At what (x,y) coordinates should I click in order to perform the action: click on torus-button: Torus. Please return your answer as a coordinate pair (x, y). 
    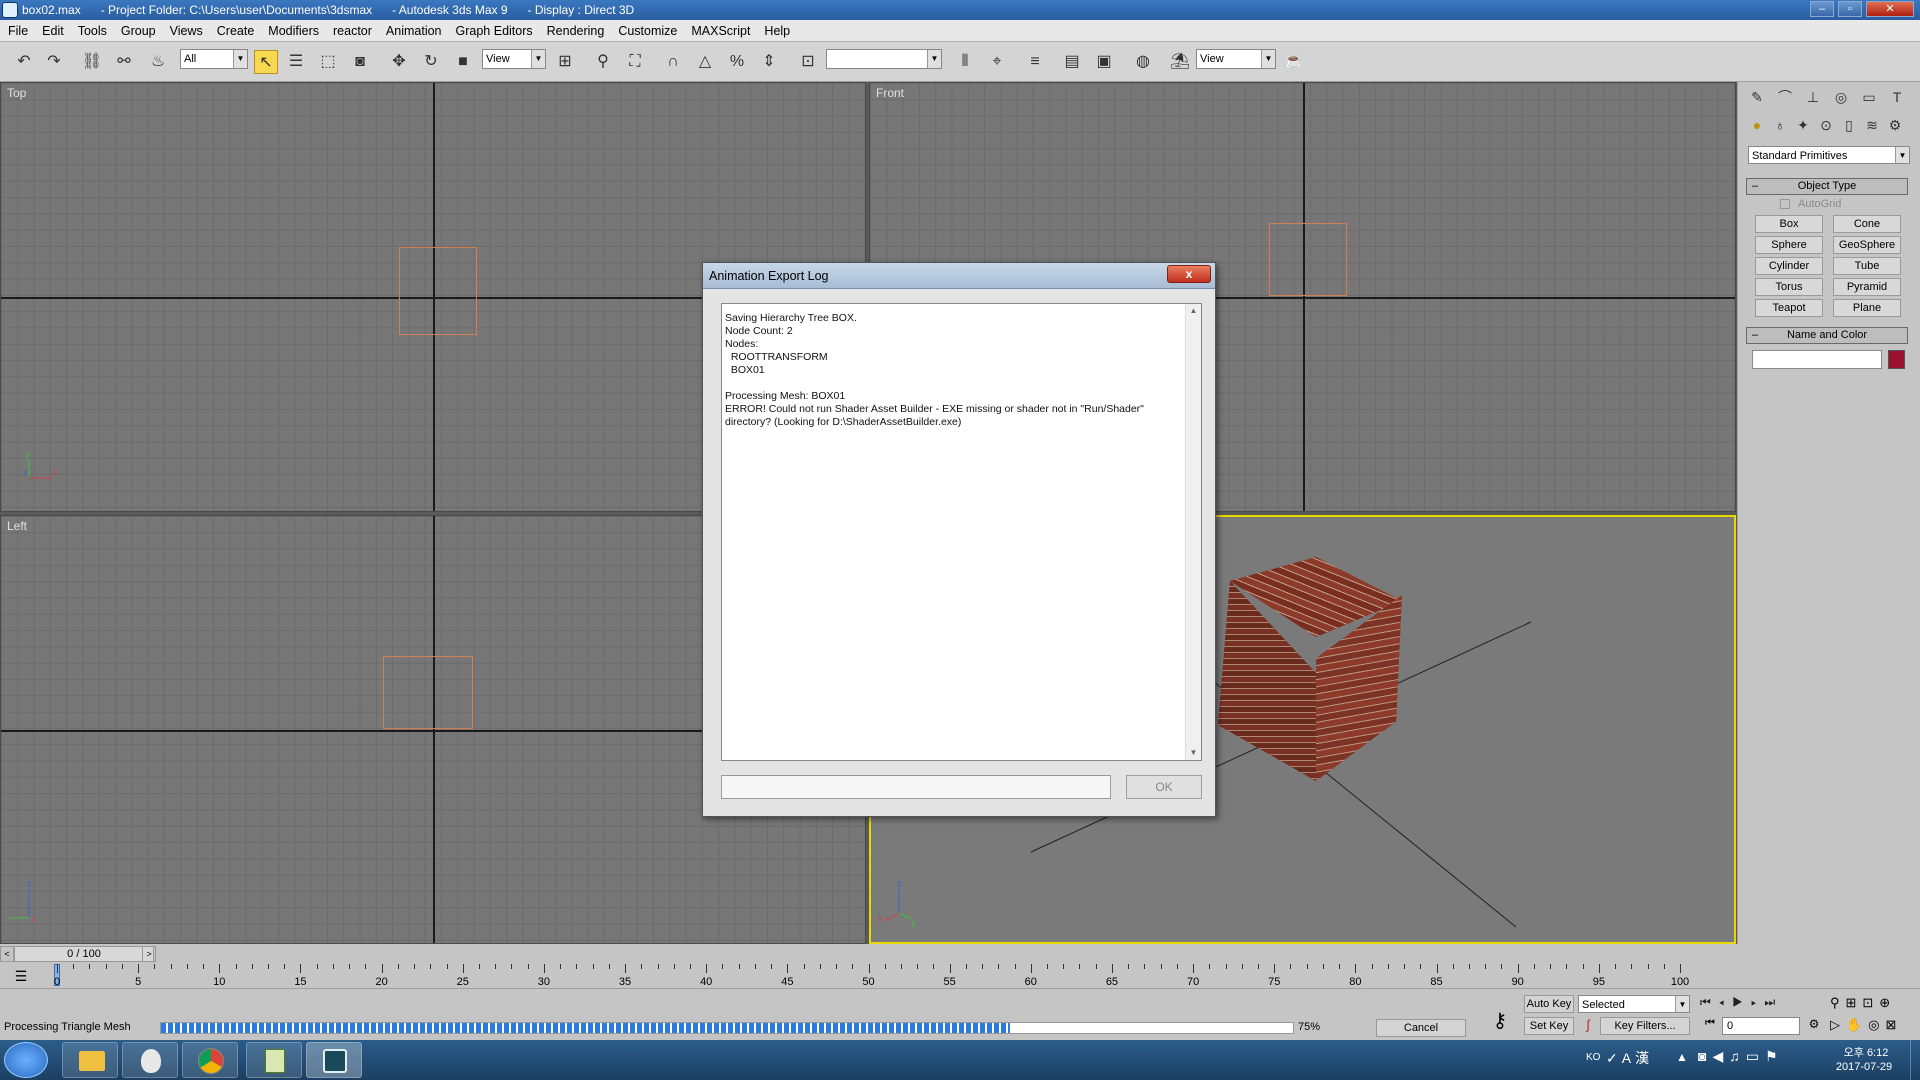
    Looking at the image, I should click on (1789, 287).